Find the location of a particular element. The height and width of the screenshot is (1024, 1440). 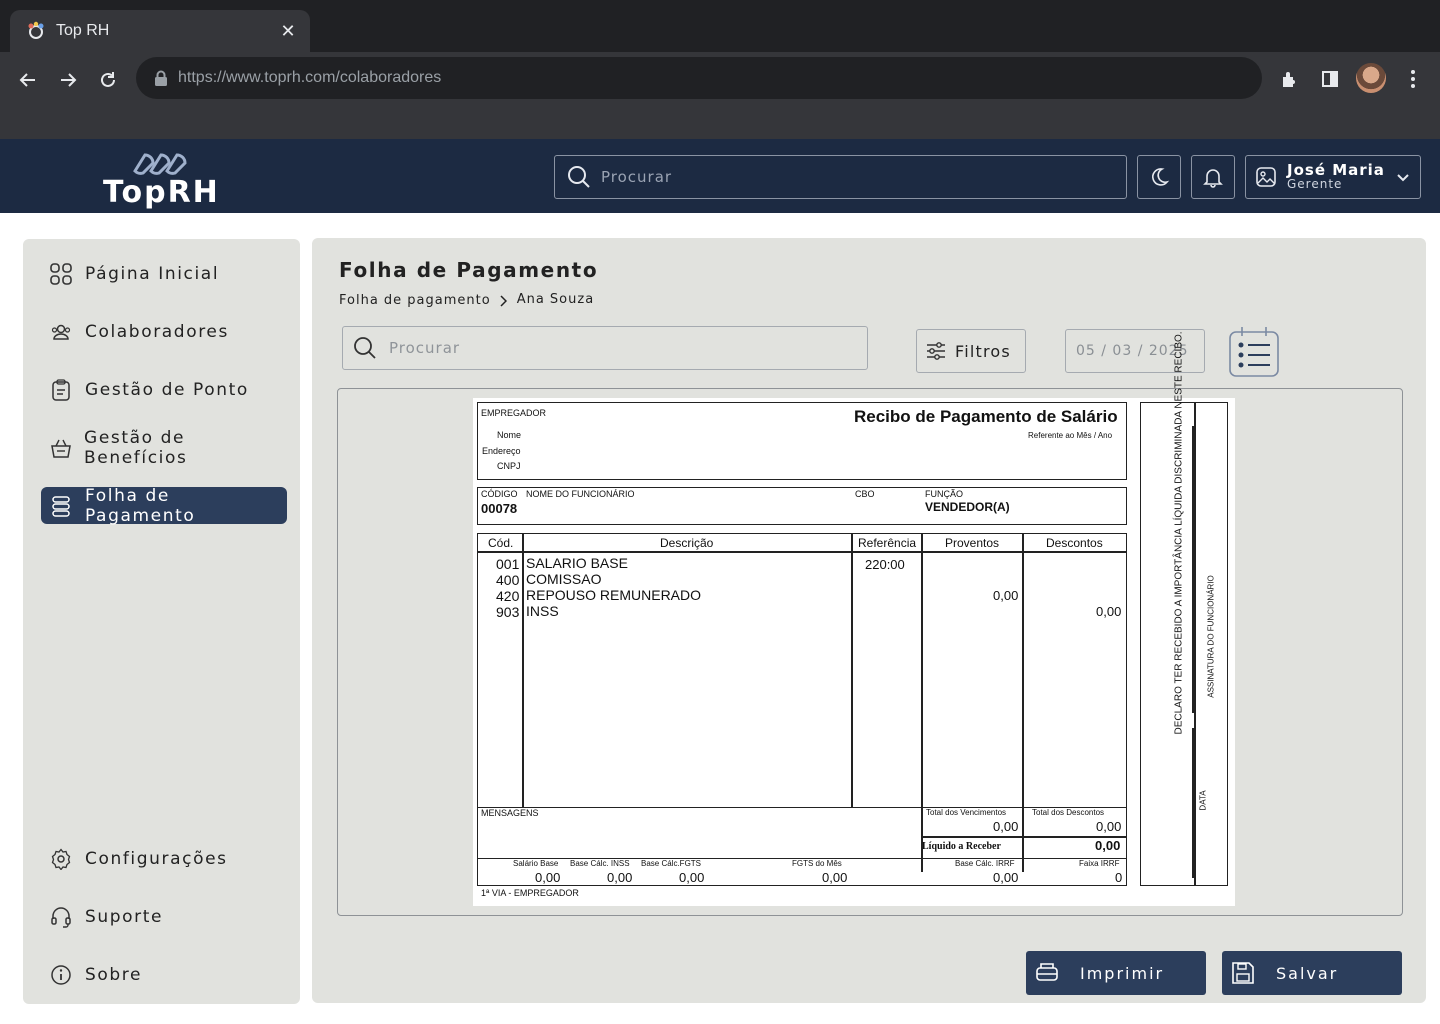

moon-icon is located at coordinates (1161, 177).